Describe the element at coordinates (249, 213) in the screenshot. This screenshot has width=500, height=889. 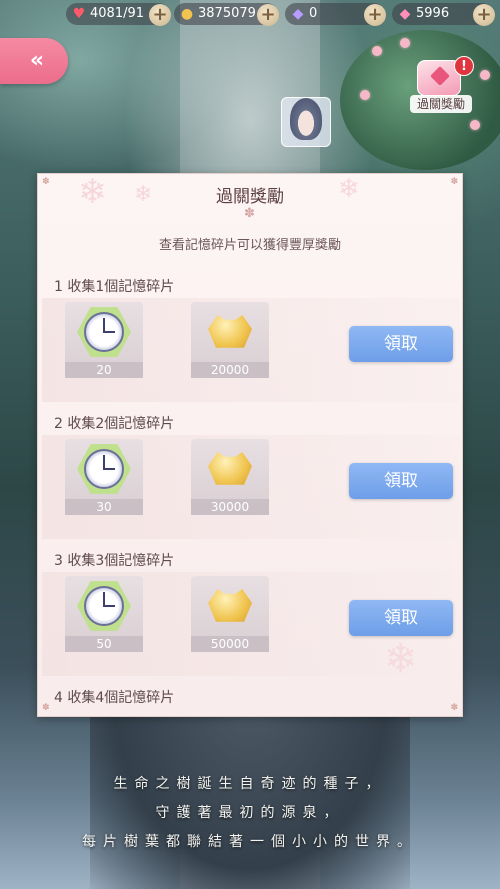
I see `title-ornament-icon: ✽` at that location.